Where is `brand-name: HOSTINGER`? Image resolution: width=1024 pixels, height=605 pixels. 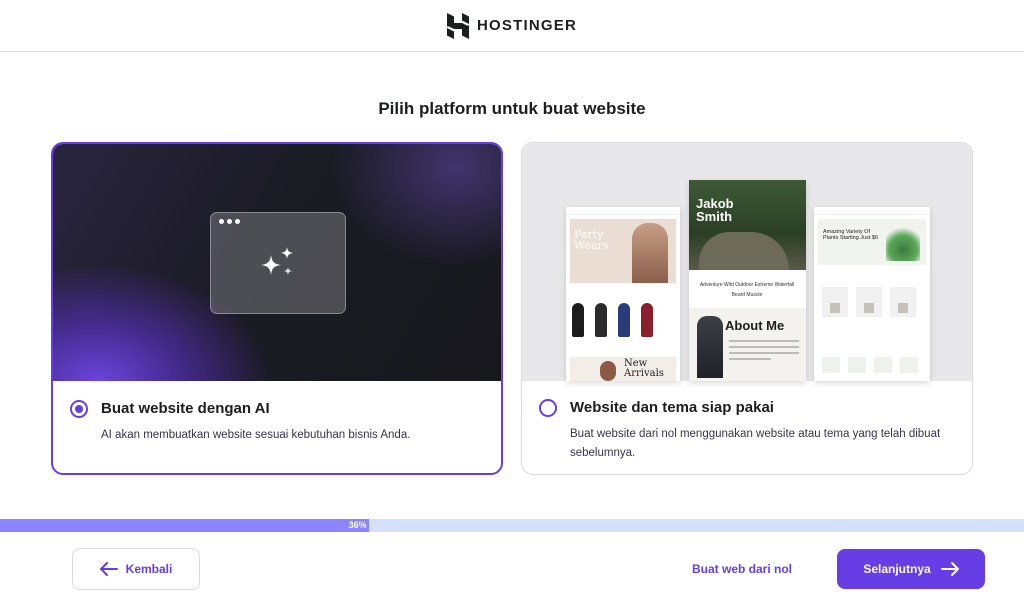 brand-name: HOSTINGER is located at coordinates (527, 25).